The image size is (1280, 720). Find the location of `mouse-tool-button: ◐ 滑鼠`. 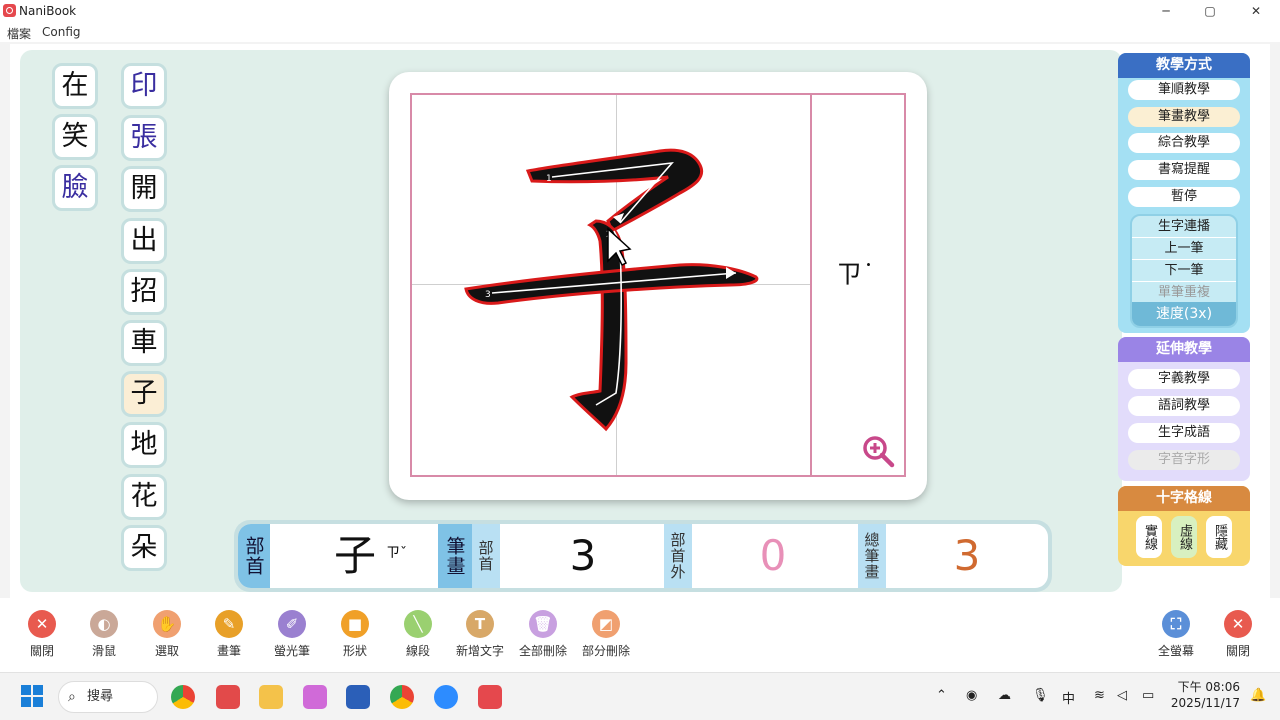

mouse-tool-button: ◐ 滑鼠 is located at coordinates (104, 634).